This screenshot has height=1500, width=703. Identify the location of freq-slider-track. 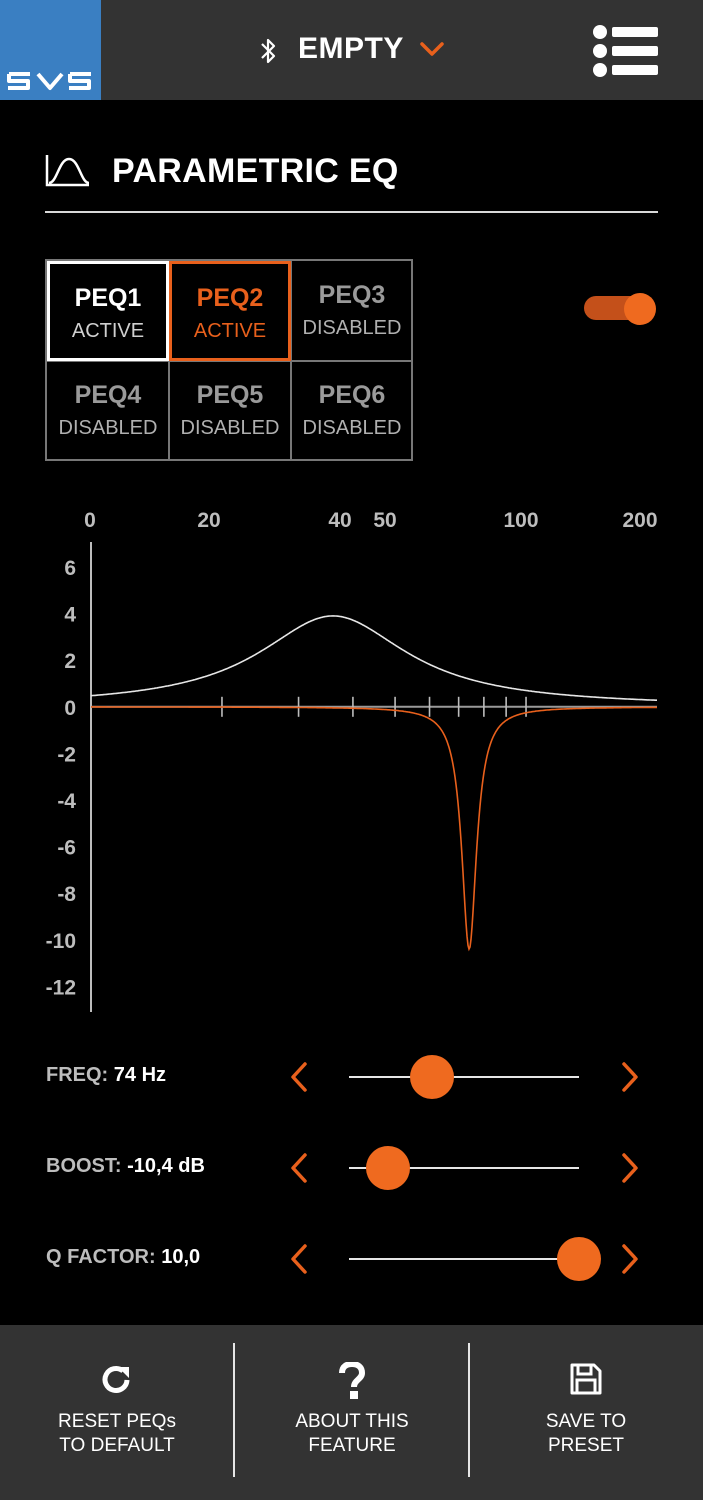
(464, 1077).